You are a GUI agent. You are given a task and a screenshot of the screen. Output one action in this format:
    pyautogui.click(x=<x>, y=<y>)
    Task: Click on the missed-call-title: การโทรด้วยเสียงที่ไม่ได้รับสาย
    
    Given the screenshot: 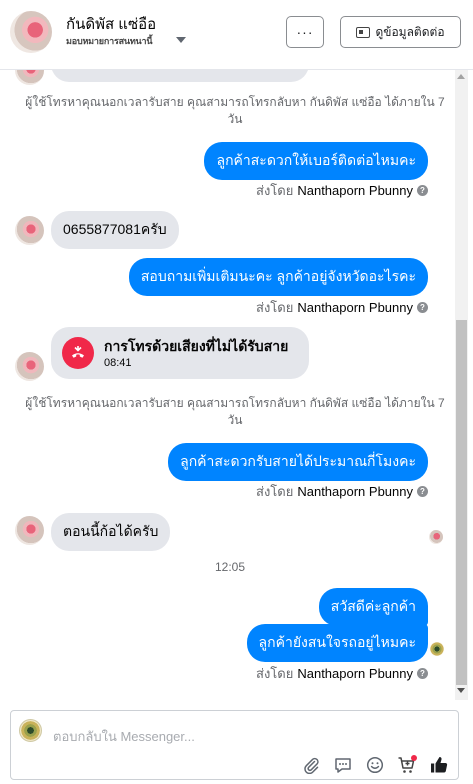 What is the action you would take?
    pyautogui.click(x=196, y=346)
    